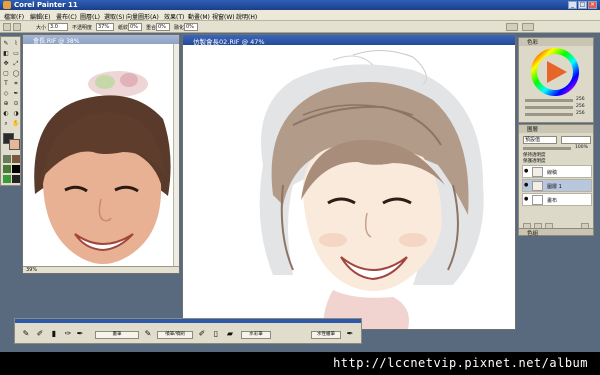 The height and width of the screenshot is (375, 600). Describe the element at coordinates (68, 334) in the screenshot. I see `marker-icon: ✑` at that location.